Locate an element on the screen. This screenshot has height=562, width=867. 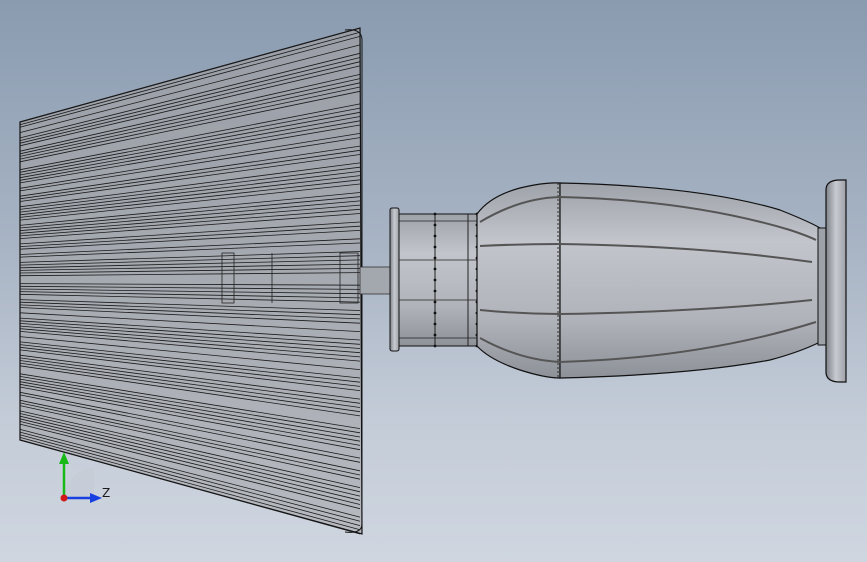
bulb-body is located at coordinates (648, 280).